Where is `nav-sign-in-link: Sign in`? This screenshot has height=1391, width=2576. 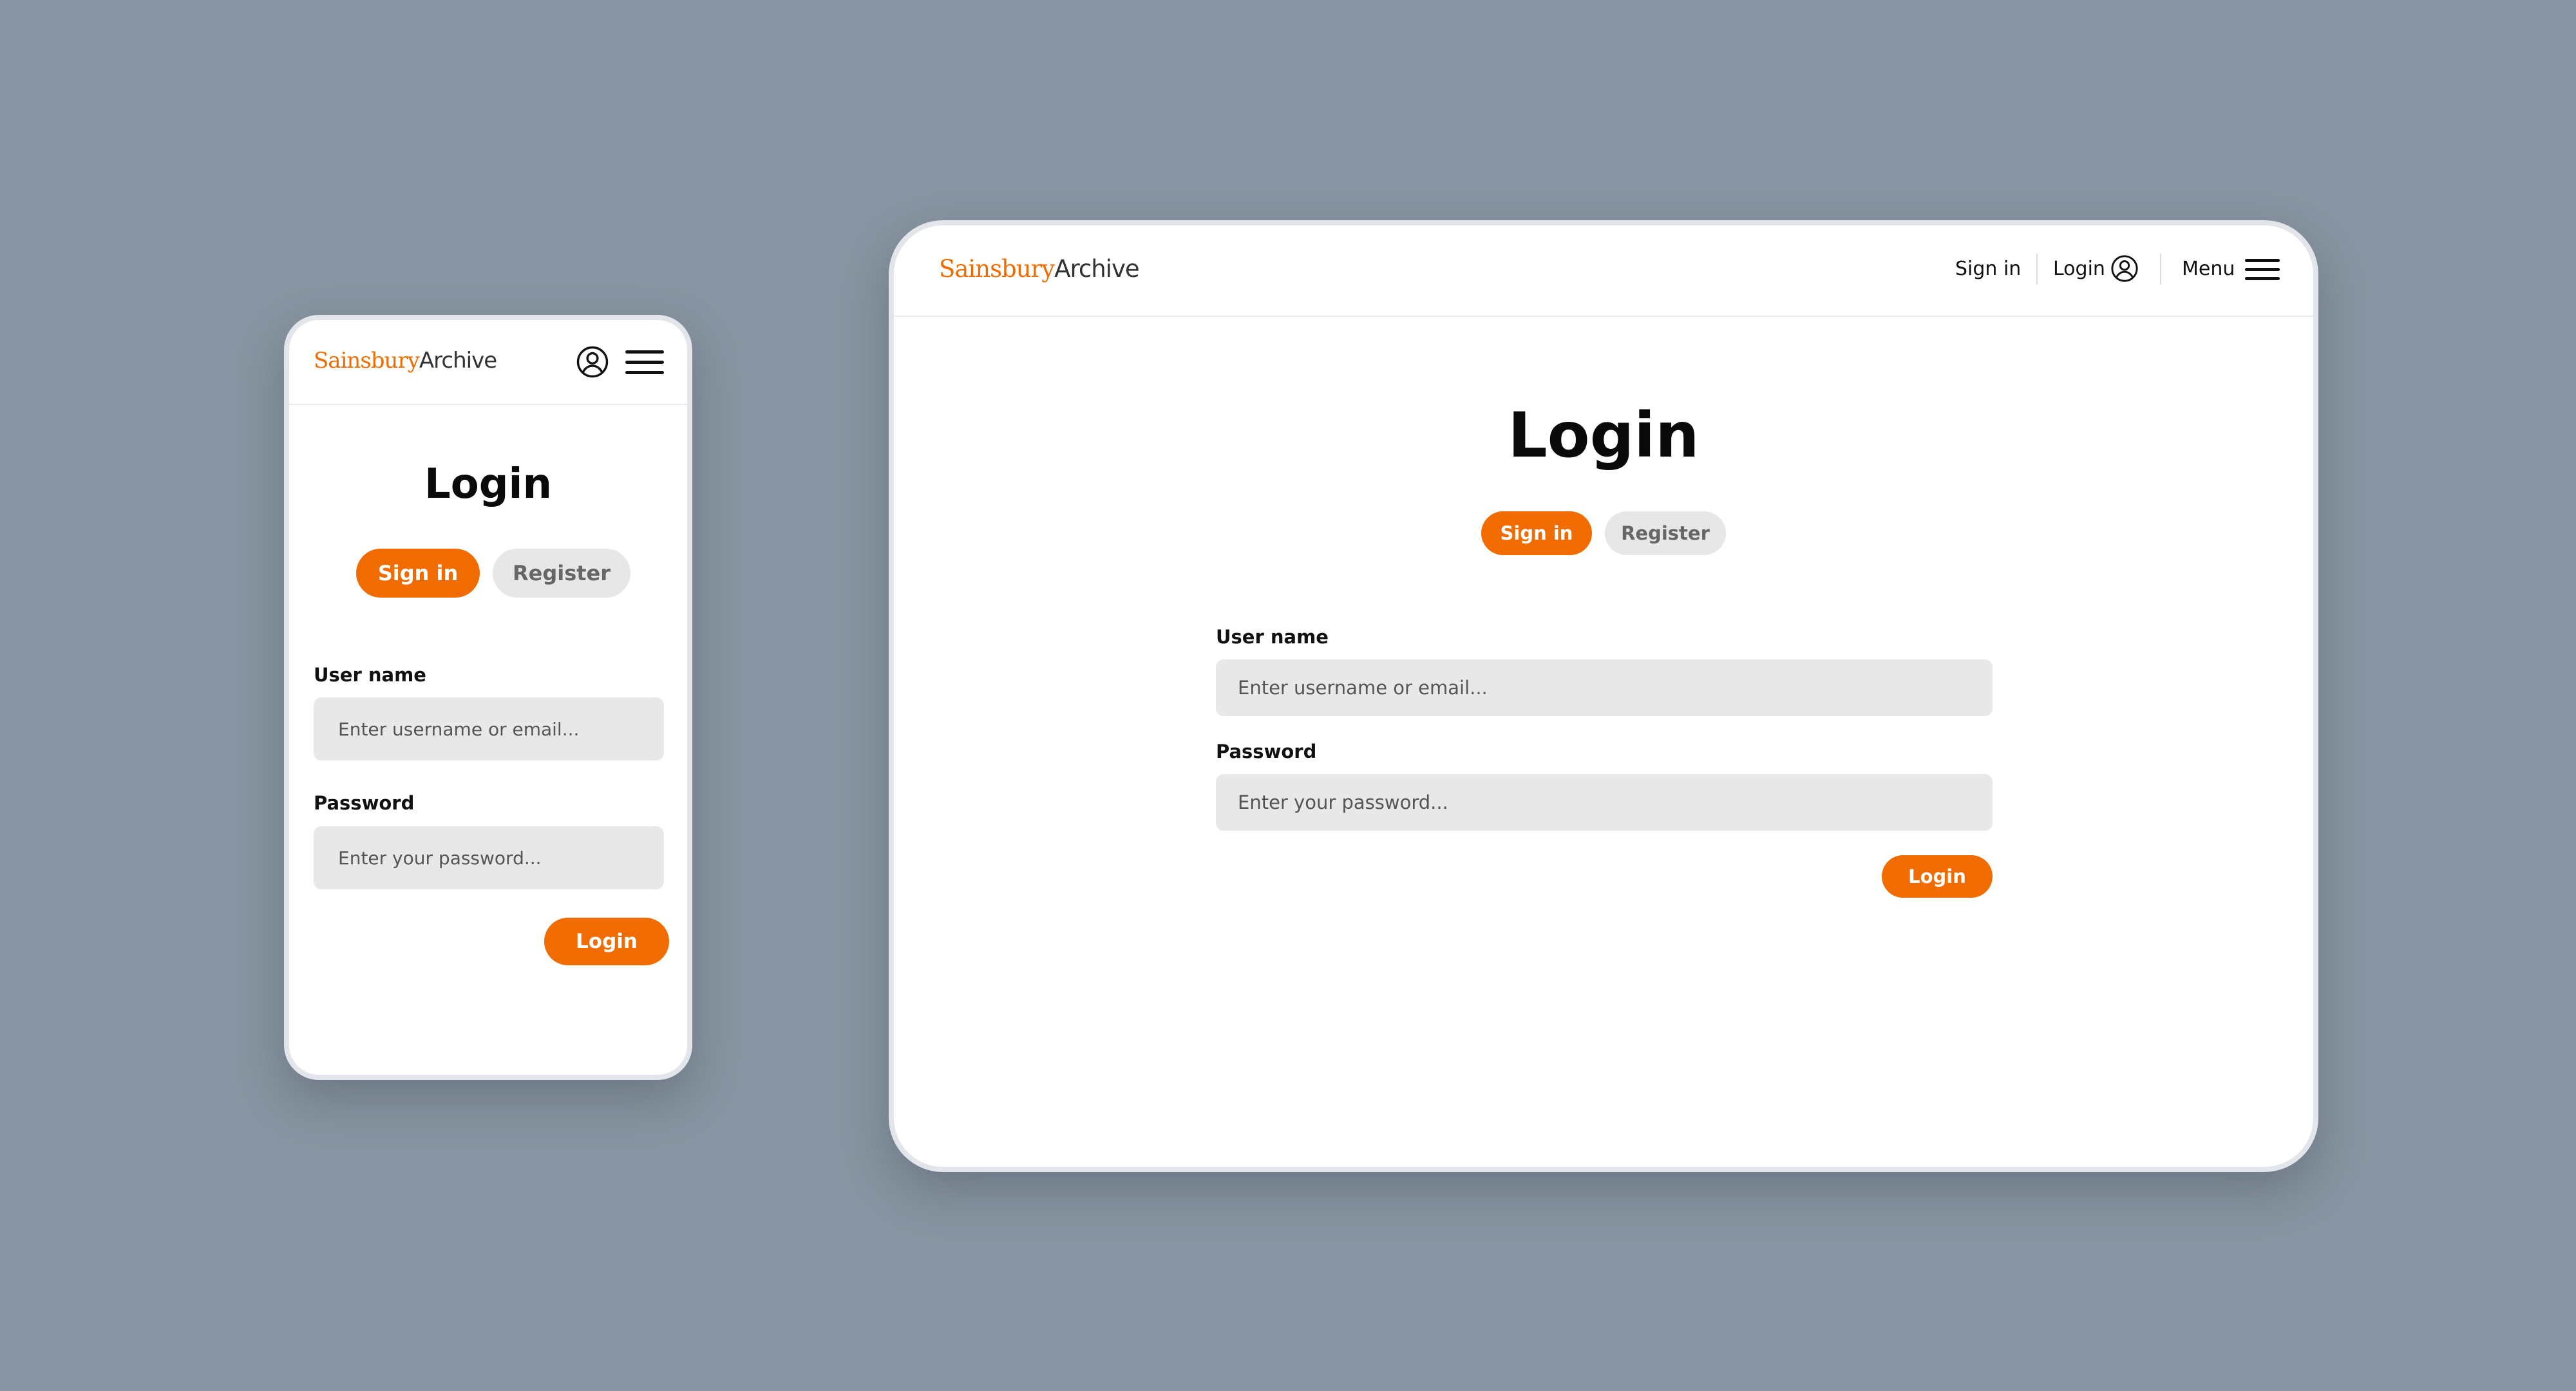 nav-sign-in-link: Sign in is located at coordinates (1988, 269).